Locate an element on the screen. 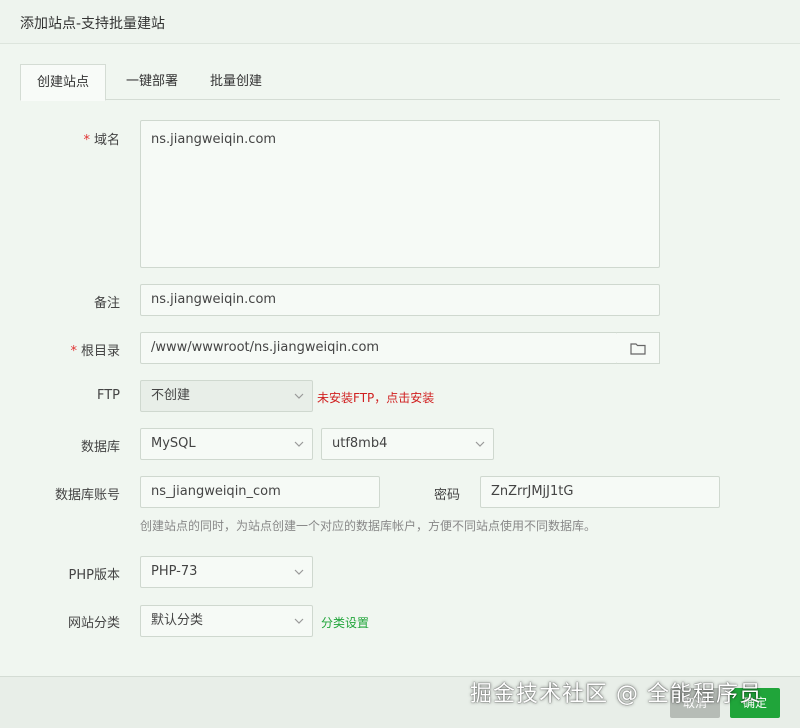  database-charset-value: utf8mb4 is located at coordinates (360, 443).